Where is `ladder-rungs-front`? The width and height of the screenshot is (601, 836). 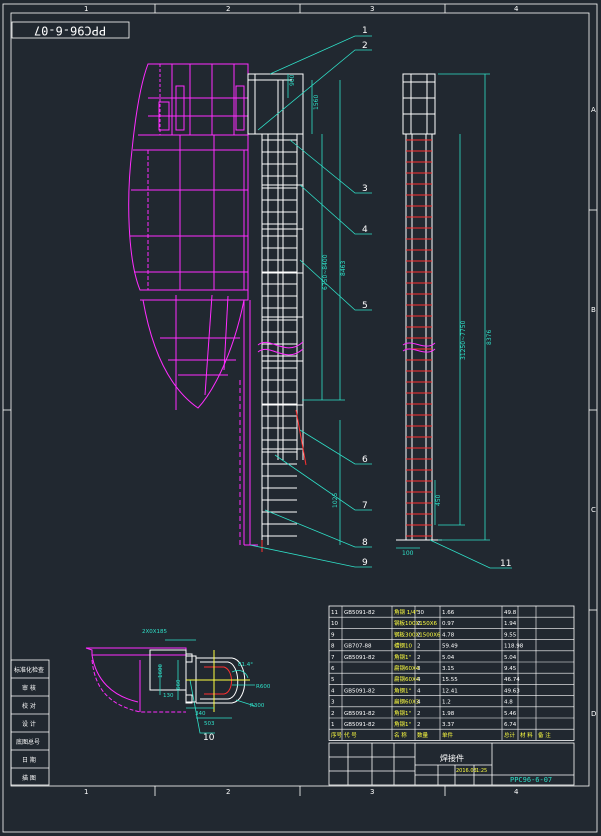
ladder-rungs-front is located at coordinates (419, 338).